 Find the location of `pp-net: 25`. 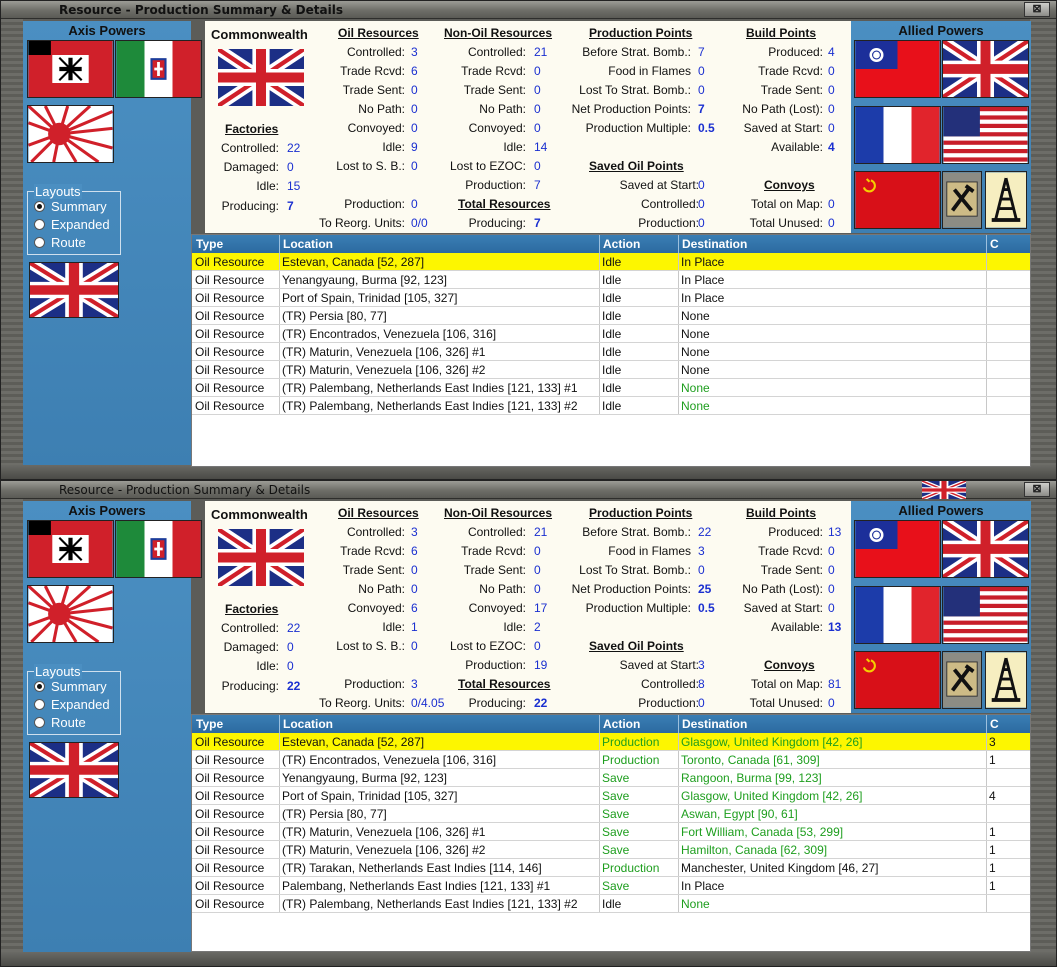

pp-net: 25 is located at coordinates (705, 589).